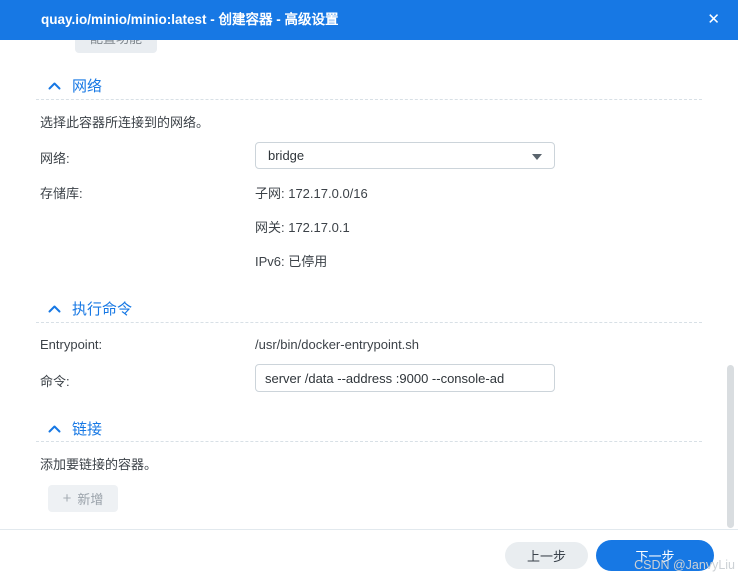 Image resolution: width=738 pixels, height=579 pixels. I want to click on section-header-command: 执行命令, so click(90, 308).